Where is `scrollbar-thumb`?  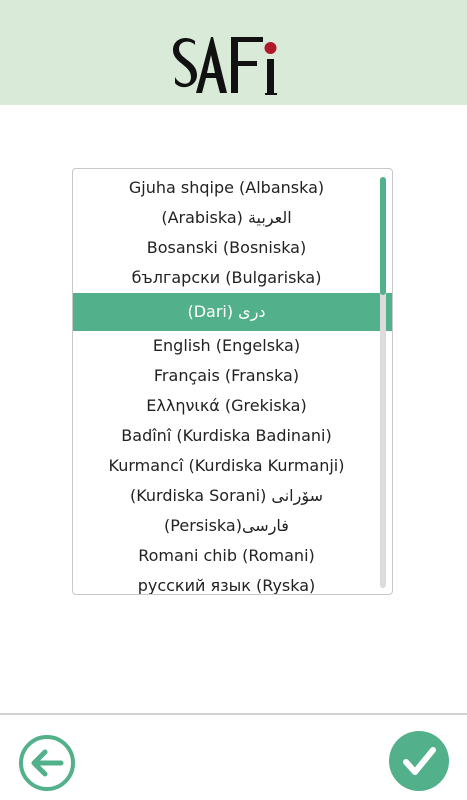
scrollbar-thumb is located at coordinates (383, 236).